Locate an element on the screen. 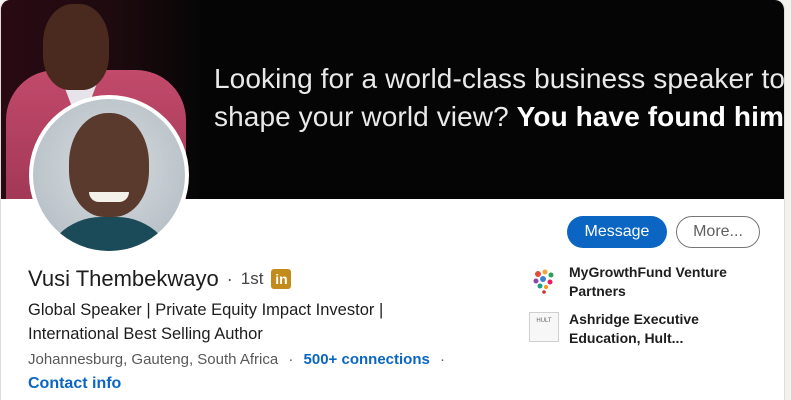 The height and width of the screenshot is (400, 791). profile-name: Vusi Thembekwayo is located at coordinates (123, 278).